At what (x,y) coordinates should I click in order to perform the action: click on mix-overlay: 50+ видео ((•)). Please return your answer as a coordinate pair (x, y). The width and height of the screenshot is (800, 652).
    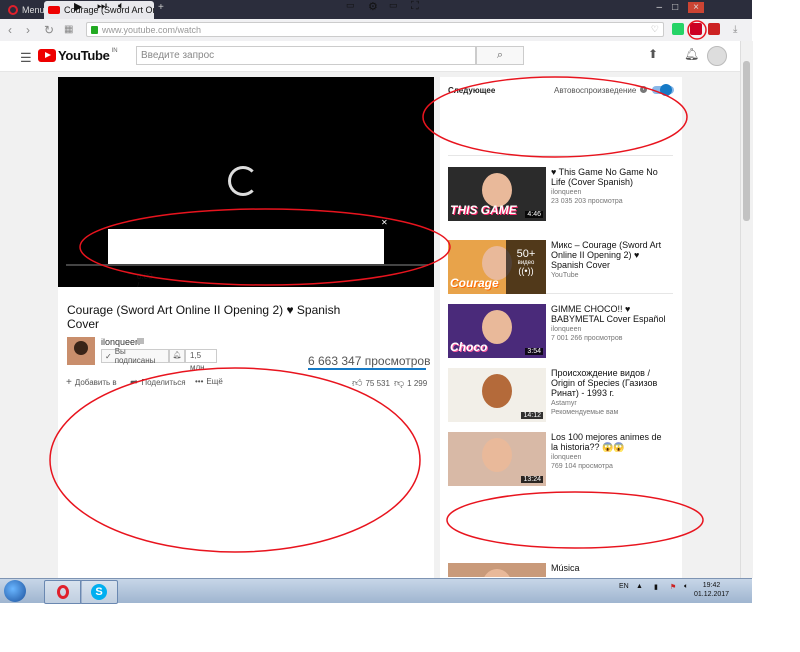
    Looking at the image, I should click on (526, 267).